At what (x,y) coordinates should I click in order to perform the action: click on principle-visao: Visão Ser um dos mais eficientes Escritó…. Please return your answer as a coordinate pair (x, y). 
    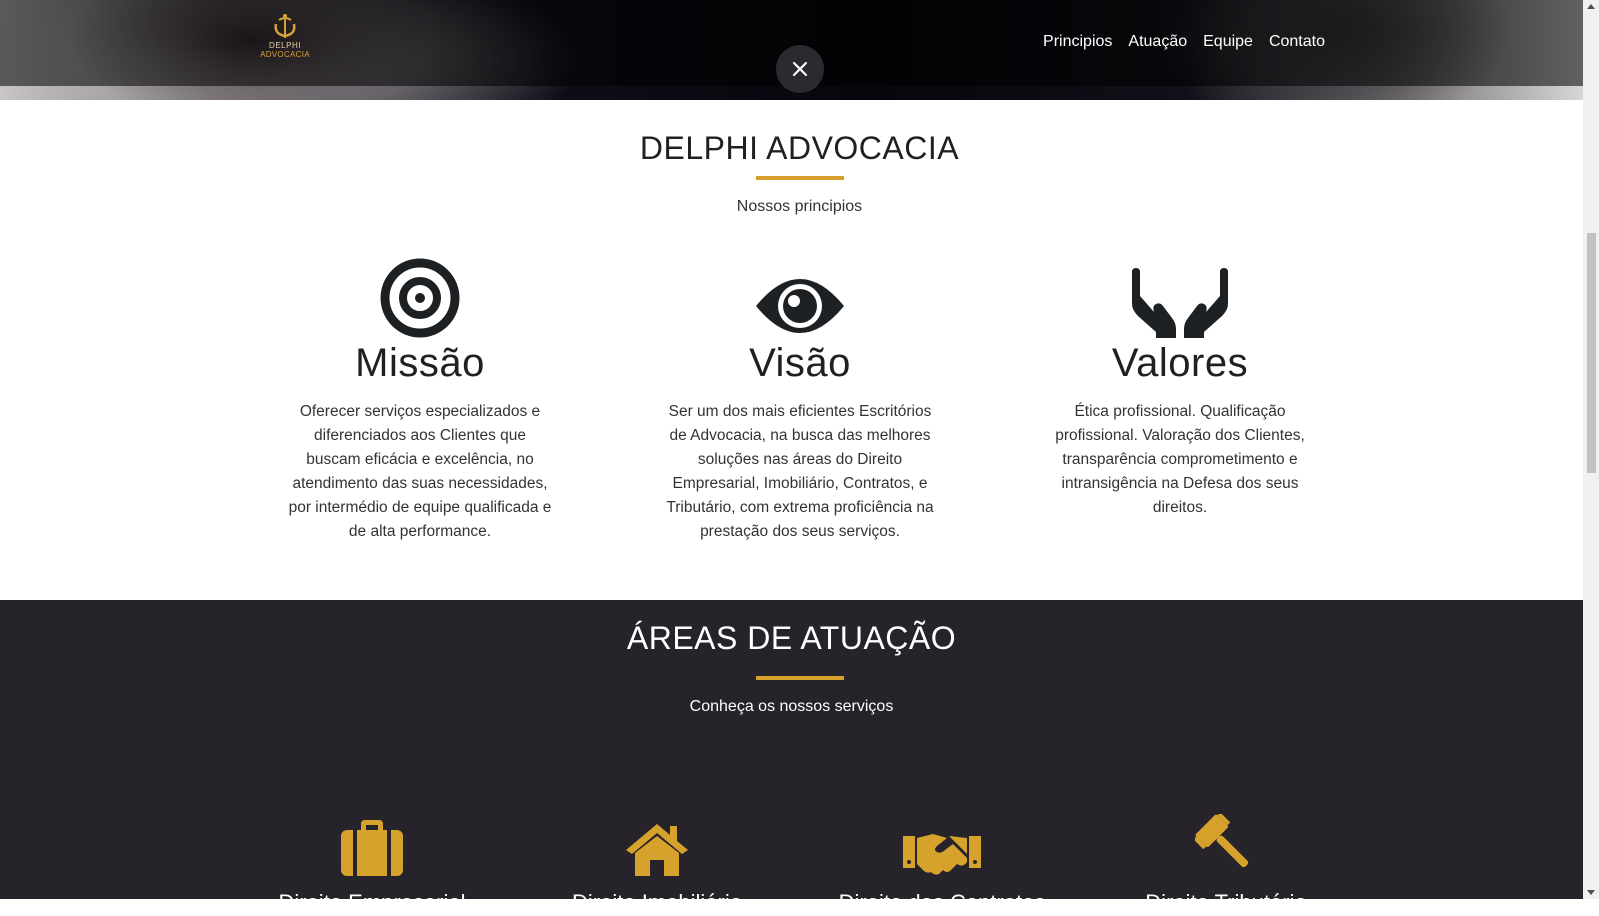
    Looking at the image, I should click on (800, 398).